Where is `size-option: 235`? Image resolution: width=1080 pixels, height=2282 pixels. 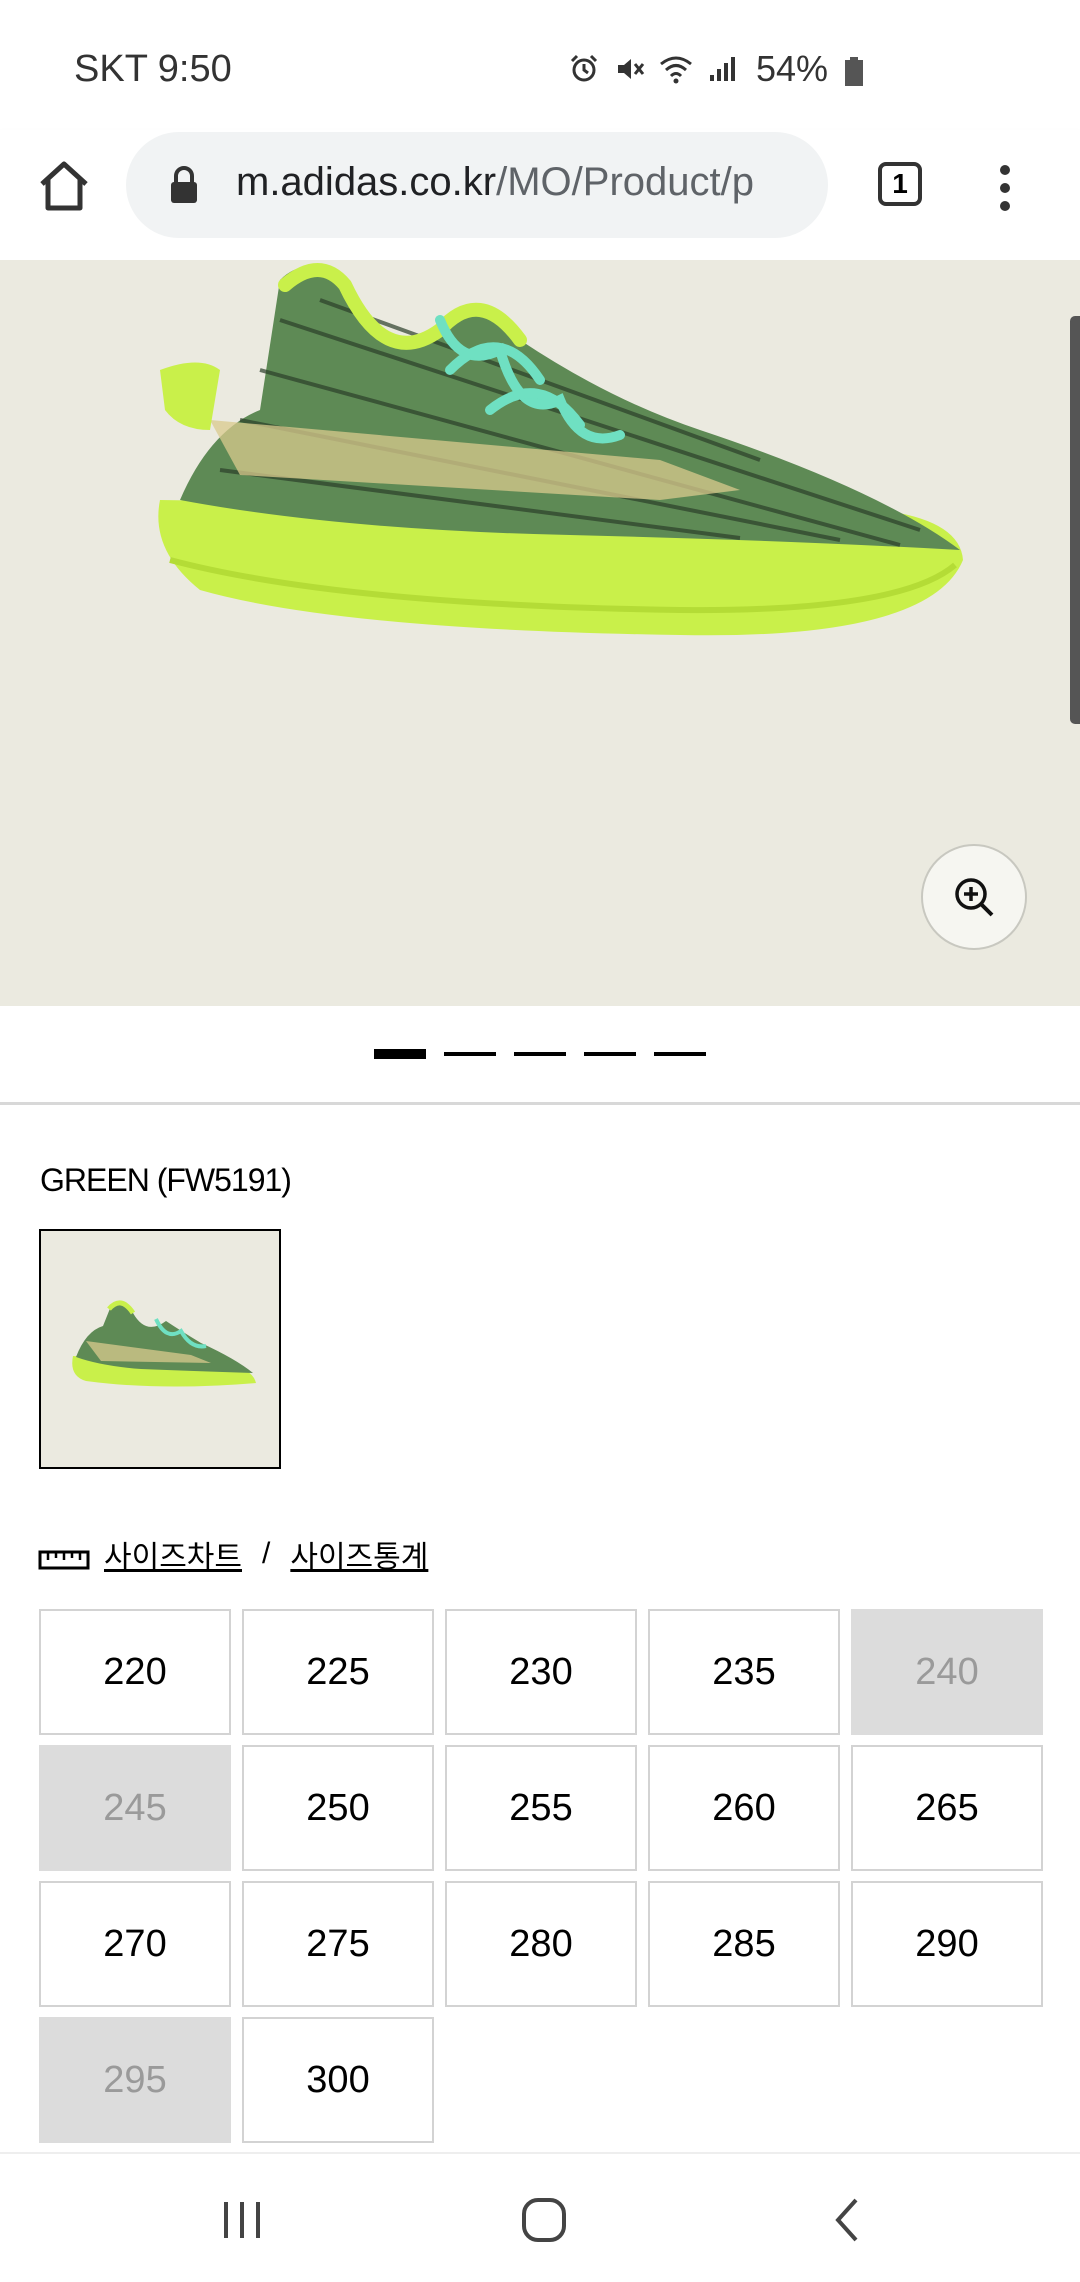 size-option: 235 is located at coordinates (744, 1672).